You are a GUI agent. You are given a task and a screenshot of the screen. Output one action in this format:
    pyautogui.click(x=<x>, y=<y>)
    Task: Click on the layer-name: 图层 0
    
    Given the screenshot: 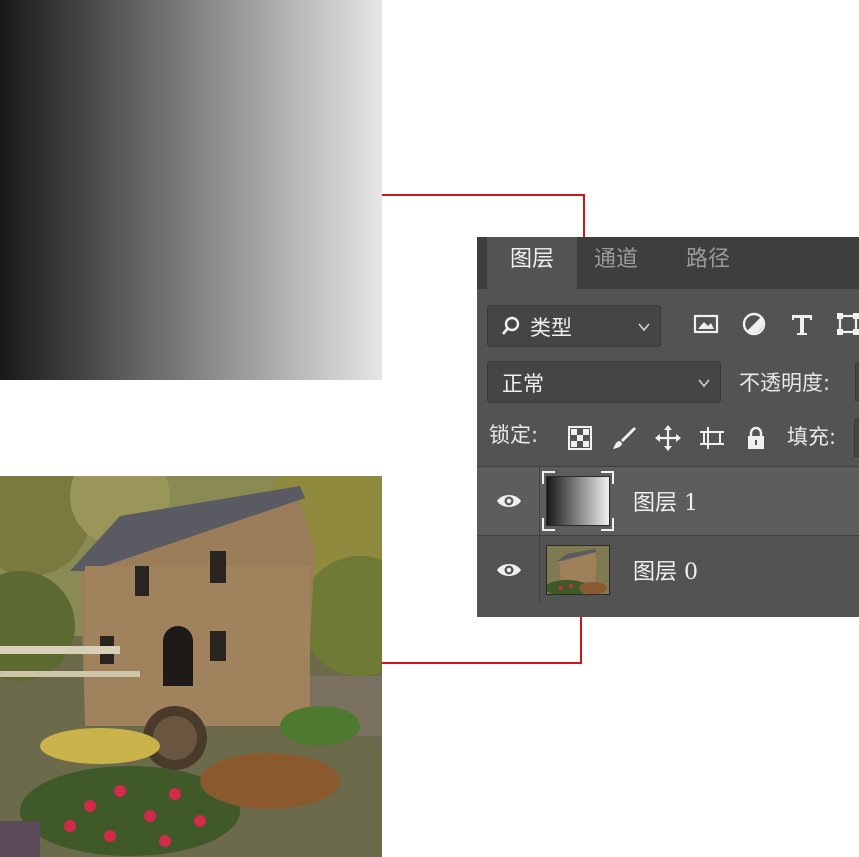 What is the action you would take?
    pyautogui.click(x=665, y=570)
    